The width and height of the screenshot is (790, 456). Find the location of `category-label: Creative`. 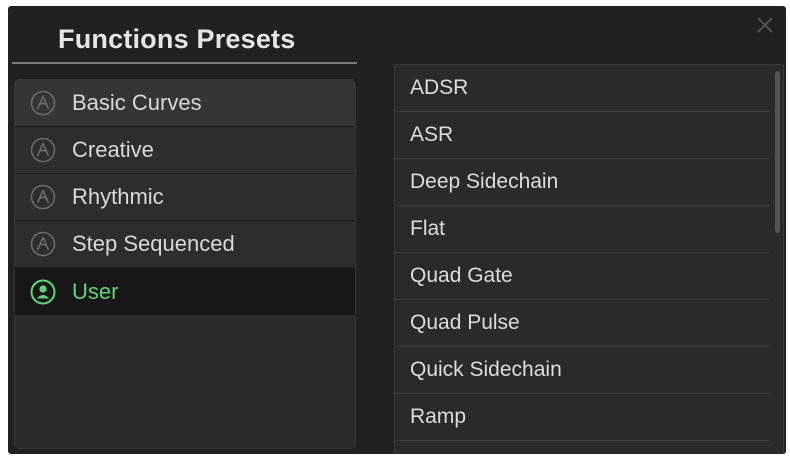

category-label: Creative is located at coordinates (113, 149).